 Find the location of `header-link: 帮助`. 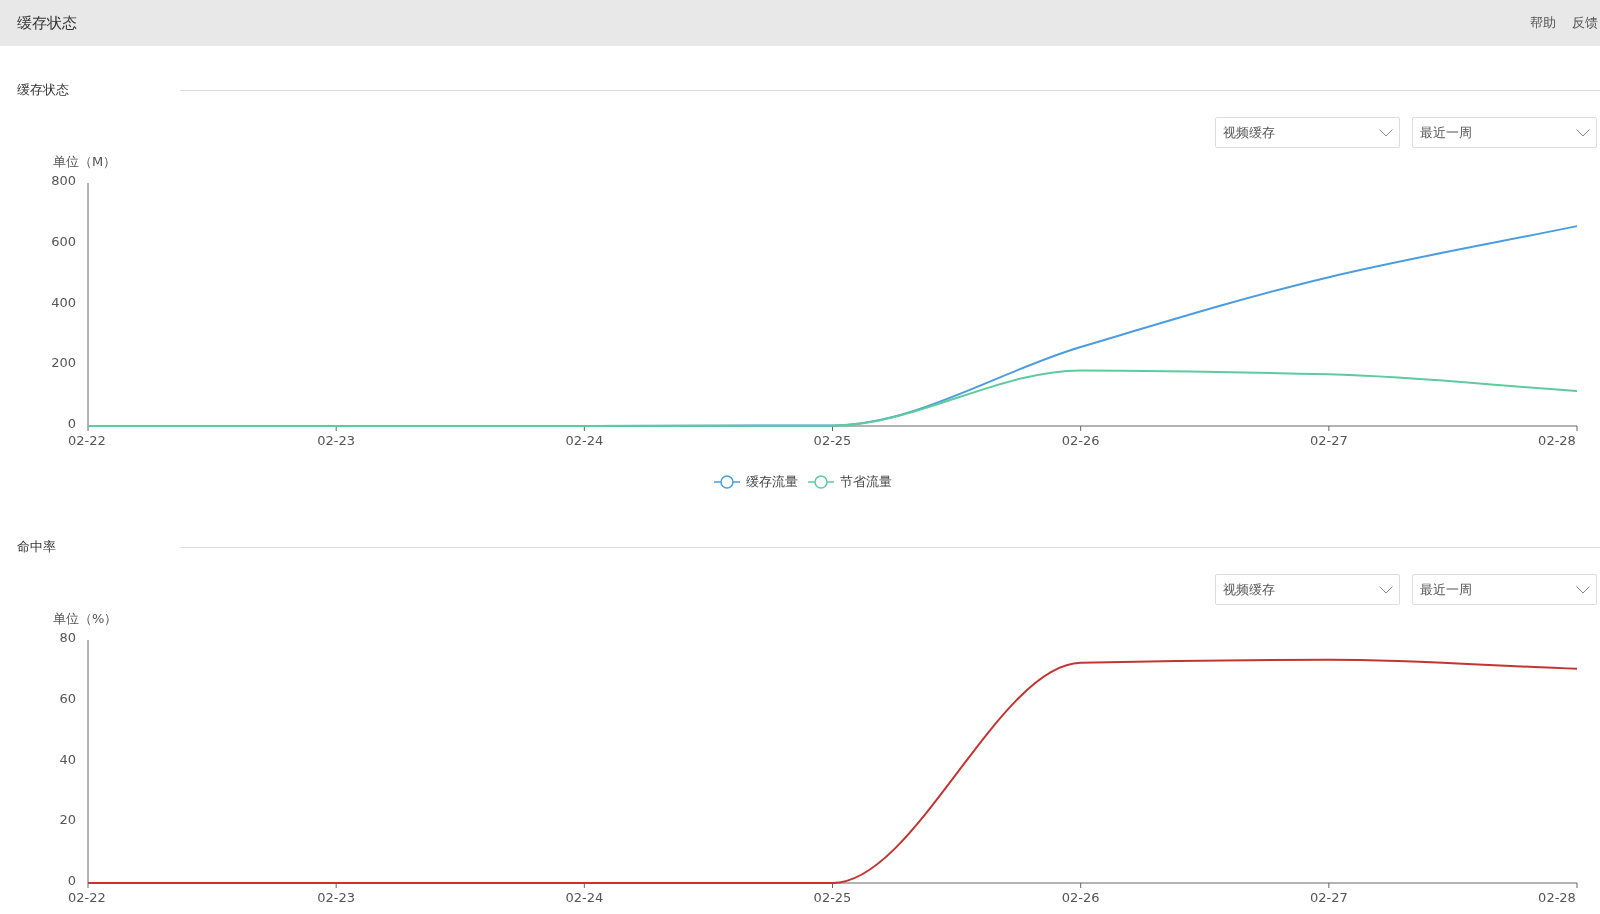

header-link: 帮助 is located at coordinates (1543, 23).